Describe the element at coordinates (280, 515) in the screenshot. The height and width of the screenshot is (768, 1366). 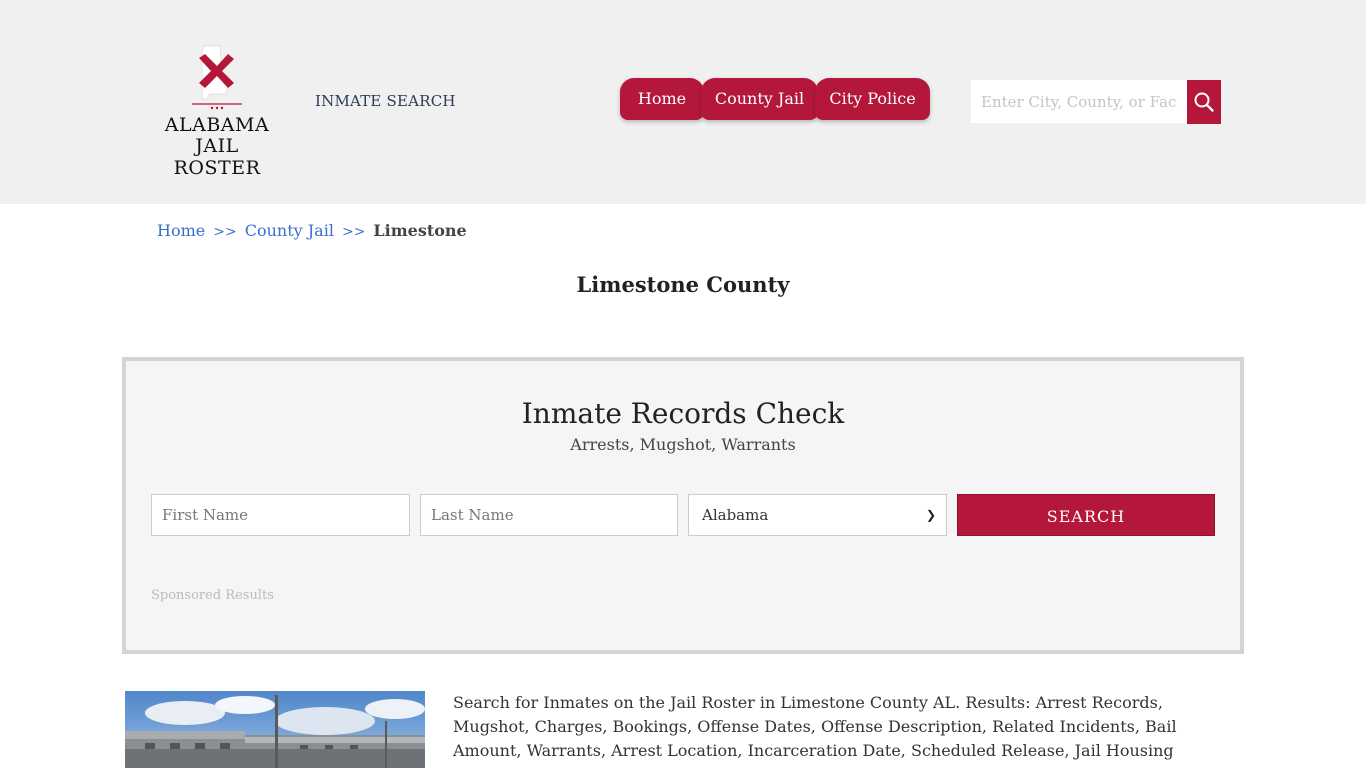
I see `first-name-input` at that location.